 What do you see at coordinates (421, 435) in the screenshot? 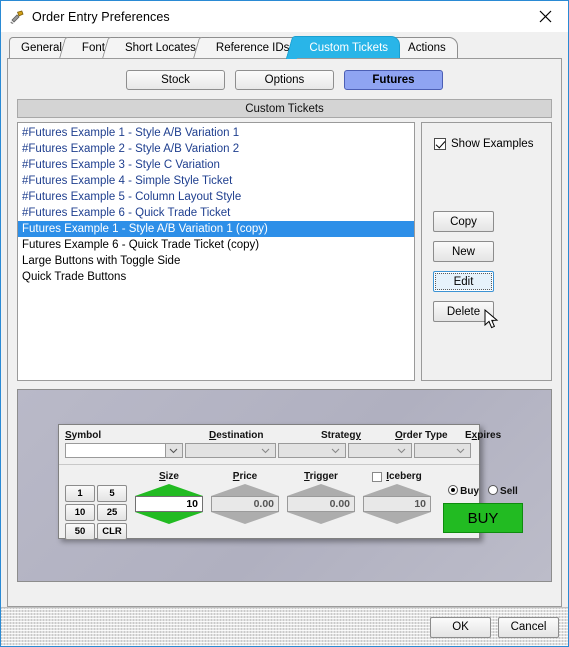
I see `order-type-label: Order Type` at bounding box center [421, 435].